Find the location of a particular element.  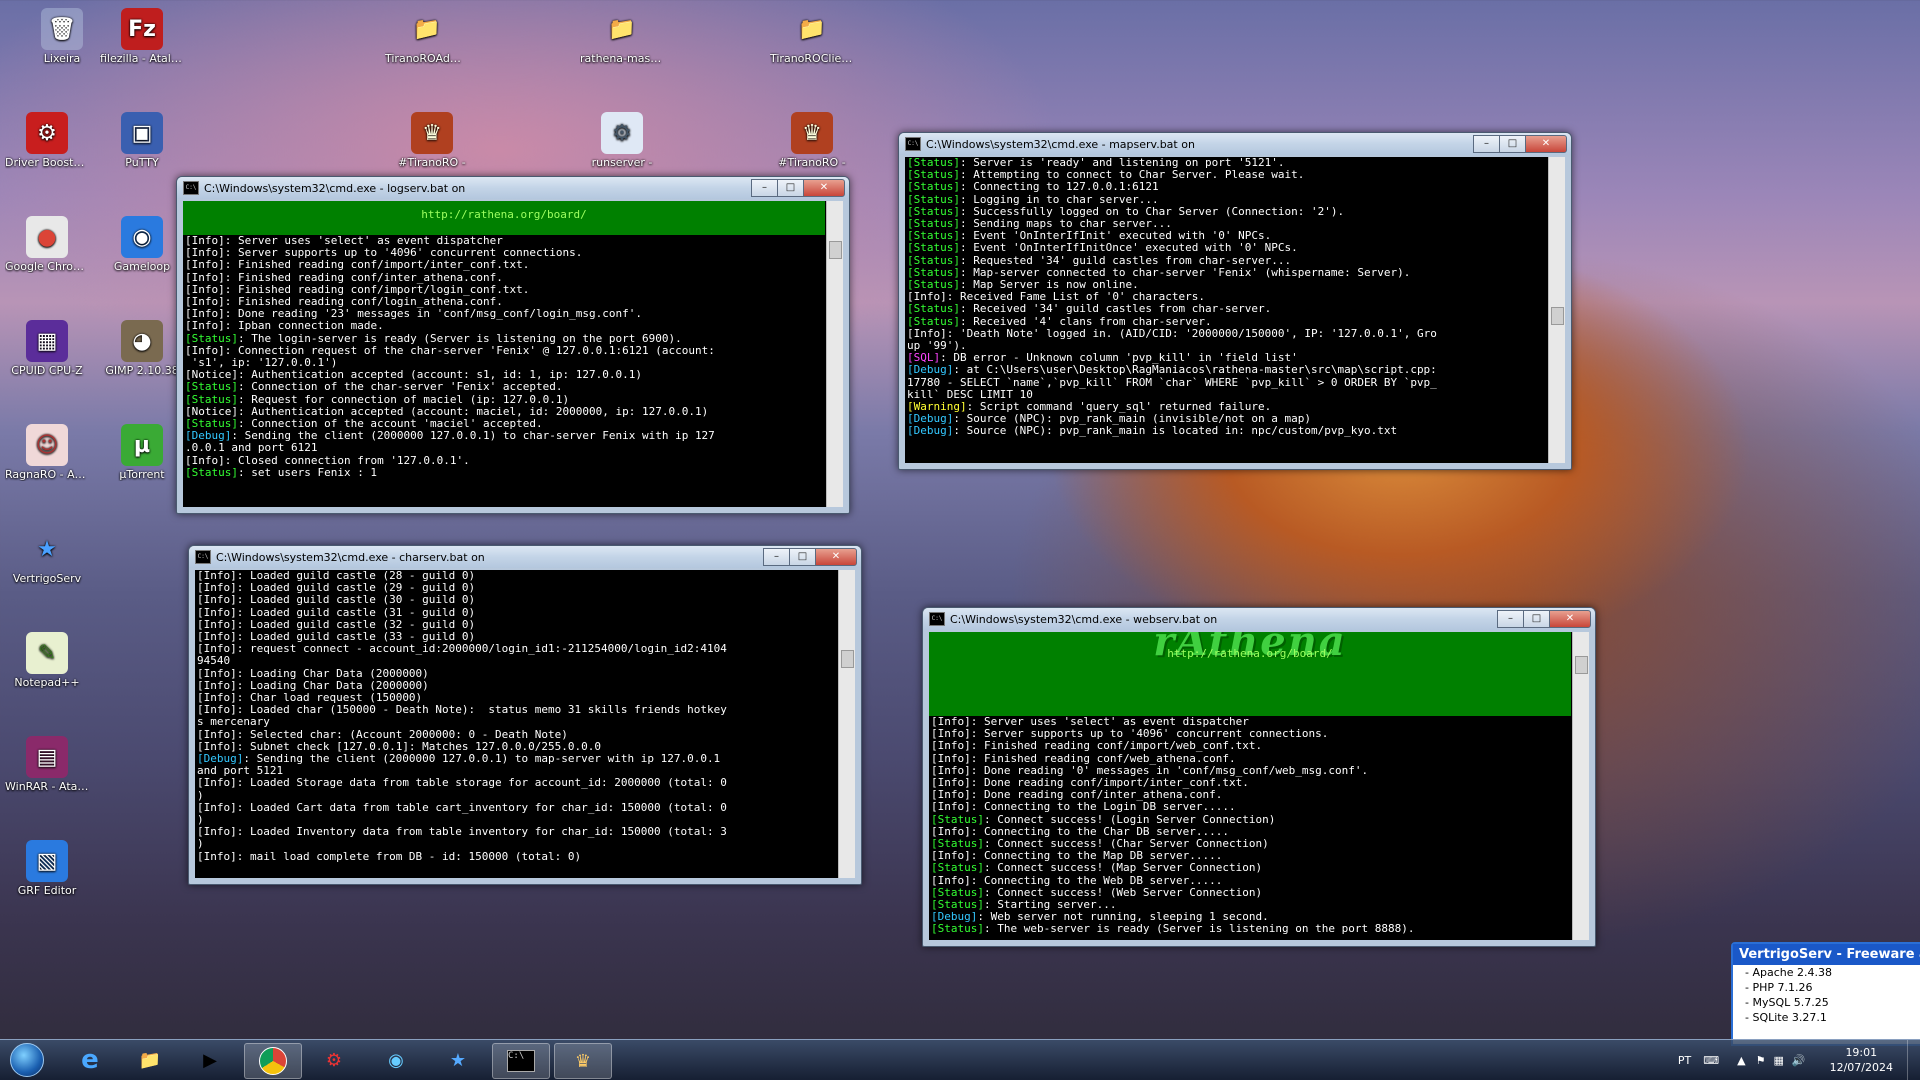

desktop-icon: ● Google Chrome is located at coordinates (47, 244).